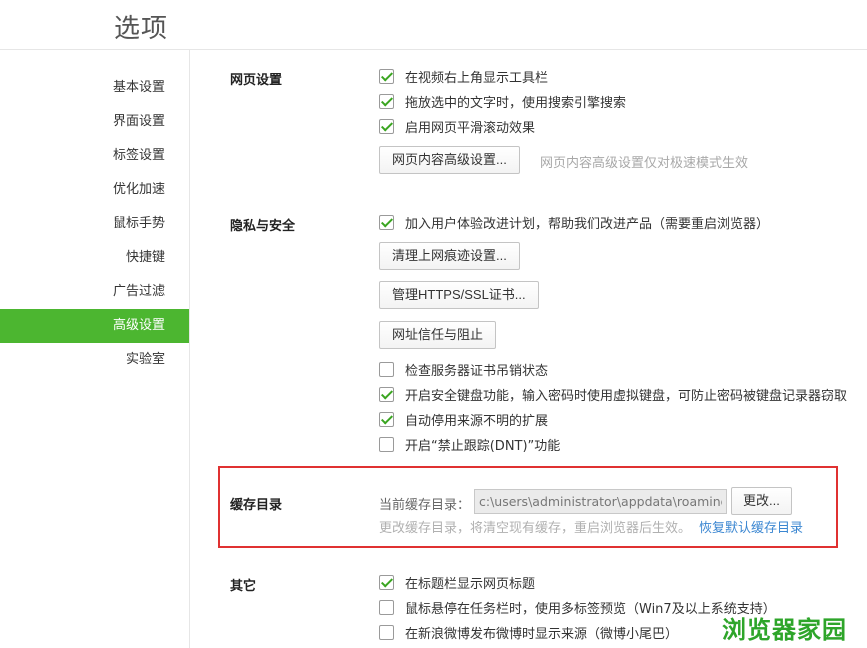 The image size is (867, 648). I want to click on sidebar-item-labs: 实验室, so click(94, 360).